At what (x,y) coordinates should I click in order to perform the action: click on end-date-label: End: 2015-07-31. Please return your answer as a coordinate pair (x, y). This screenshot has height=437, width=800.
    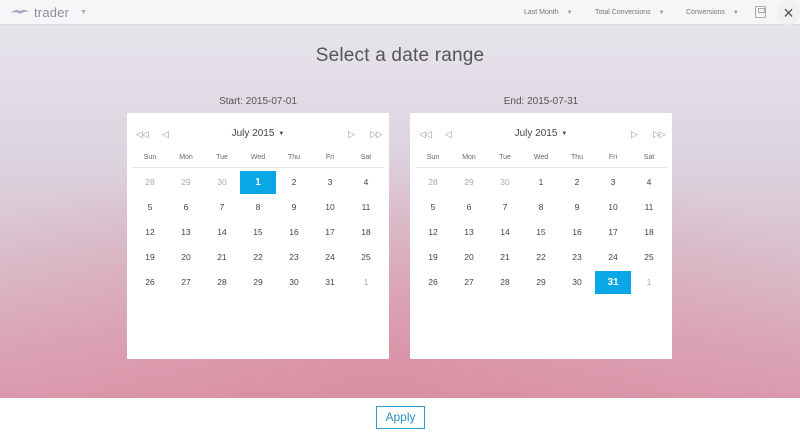
    Looking at the image, I should click on (541, 101).